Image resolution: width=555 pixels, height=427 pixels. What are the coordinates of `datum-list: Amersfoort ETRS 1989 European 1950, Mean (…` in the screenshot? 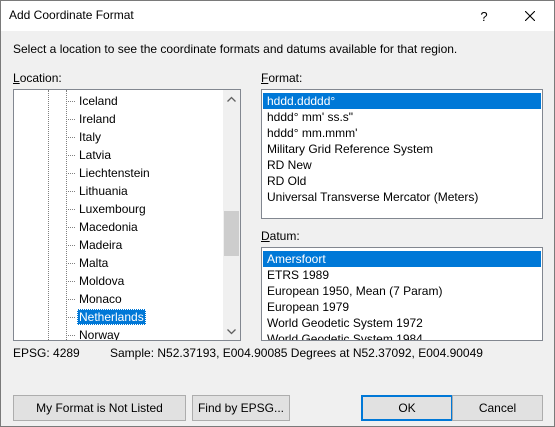 It's located at (402, 294).